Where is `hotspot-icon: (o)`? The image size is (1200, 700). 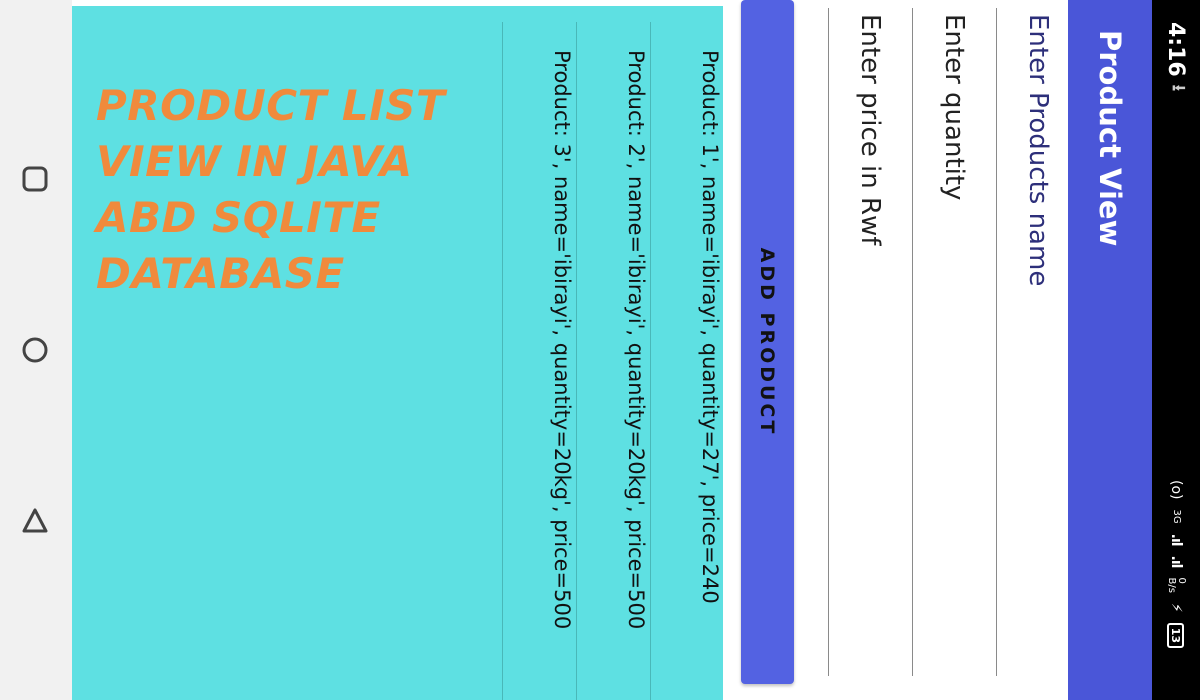
hotspot-icon: (o) is located at coordinates (1176, 490).